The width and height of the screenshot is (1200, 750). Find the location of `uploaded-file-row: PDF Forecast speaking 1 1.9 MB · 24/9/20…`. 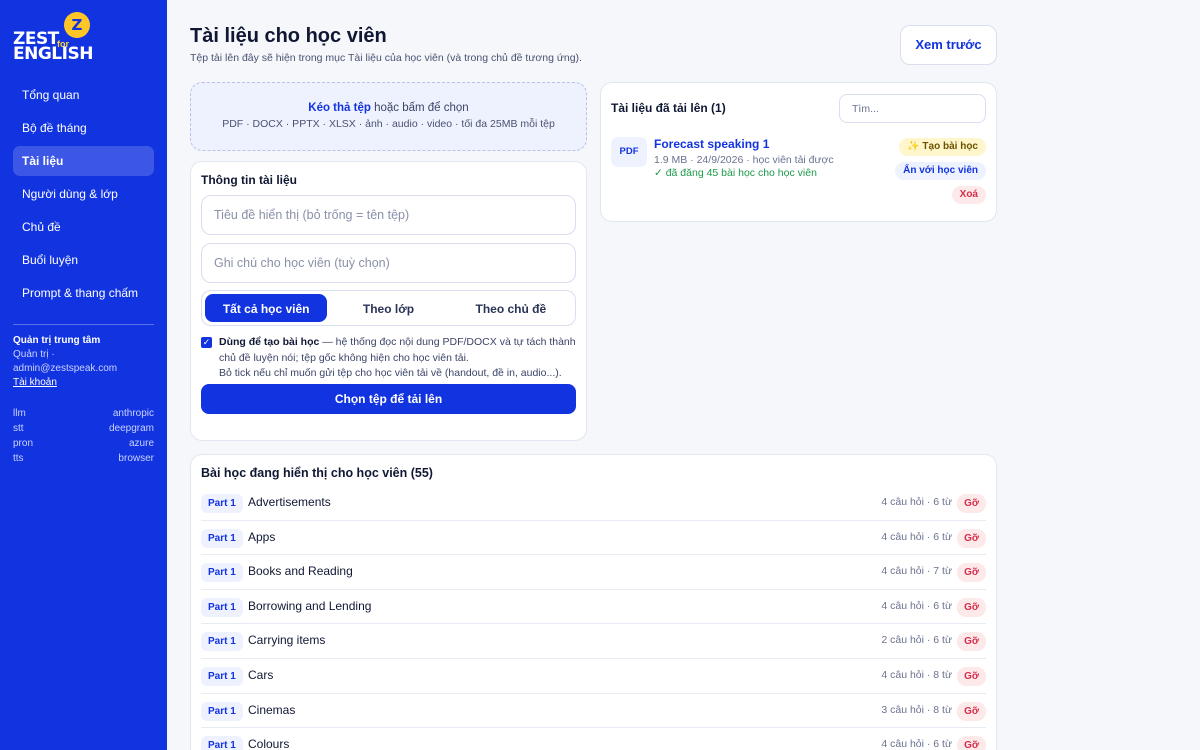

uploaded-file-row: PDF Forecast speaking 1 1.9 MB · 24/9/20… is located at coordinates (798, 171).